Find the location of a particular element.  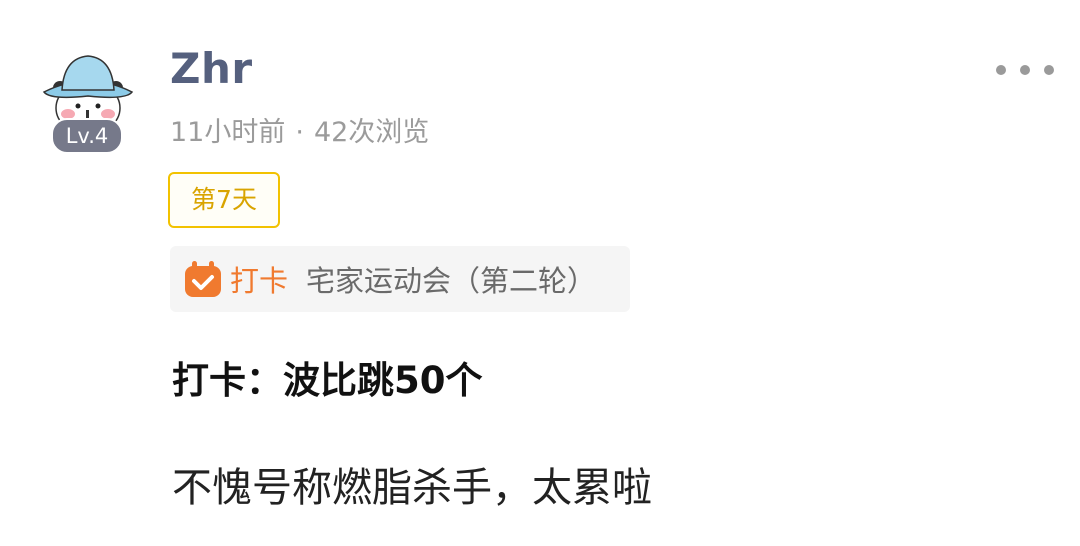

post-body: 不愧号称燃脂杀手，太累啦 is located at coordinates (412, 488).